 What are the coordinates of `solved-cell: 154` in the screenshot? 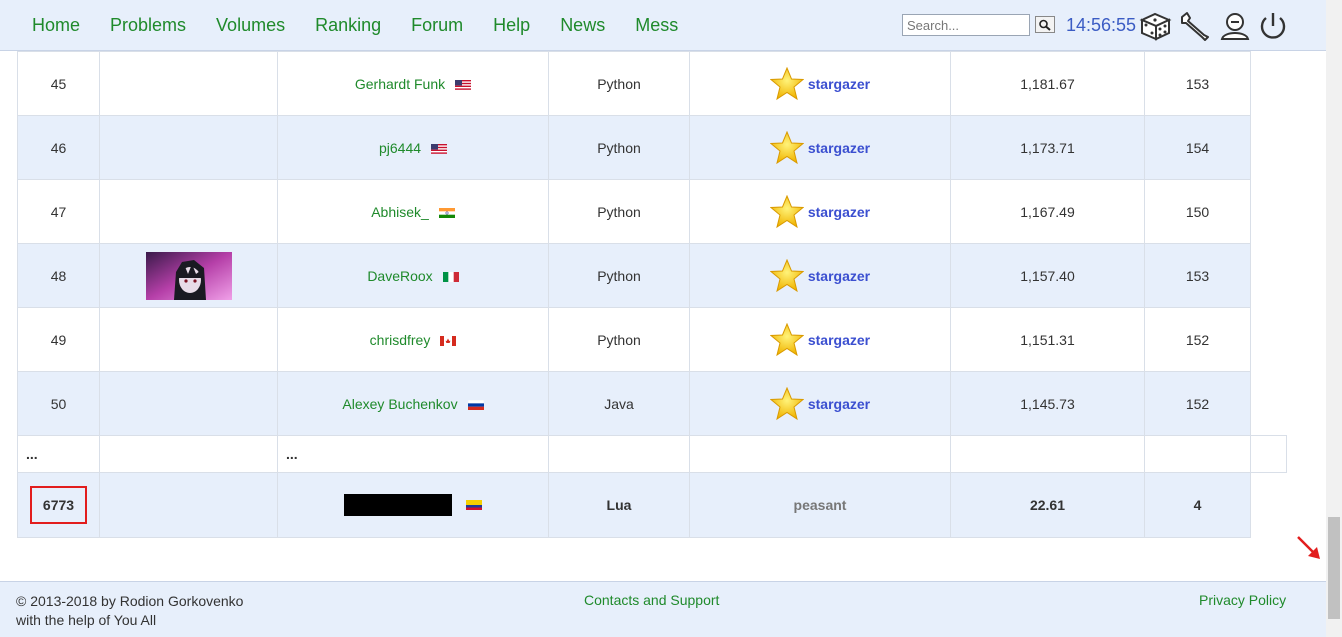 It's located at (1197, 147).